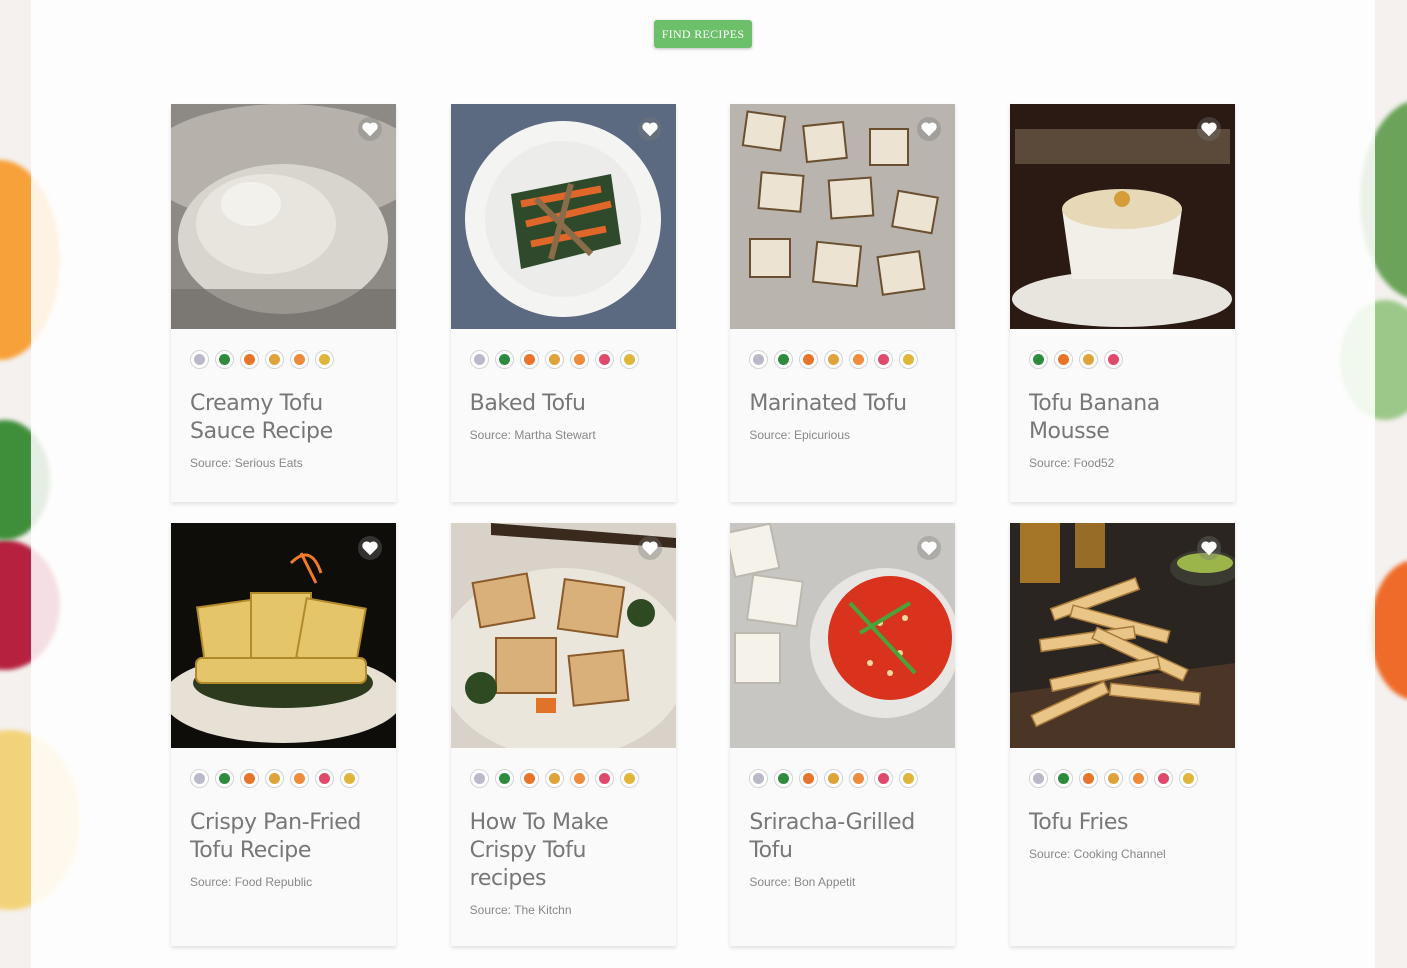 This screenshot has height=968, width=1407. I want to click on recipe-title: Tofu Fries, so click(1122, 818).